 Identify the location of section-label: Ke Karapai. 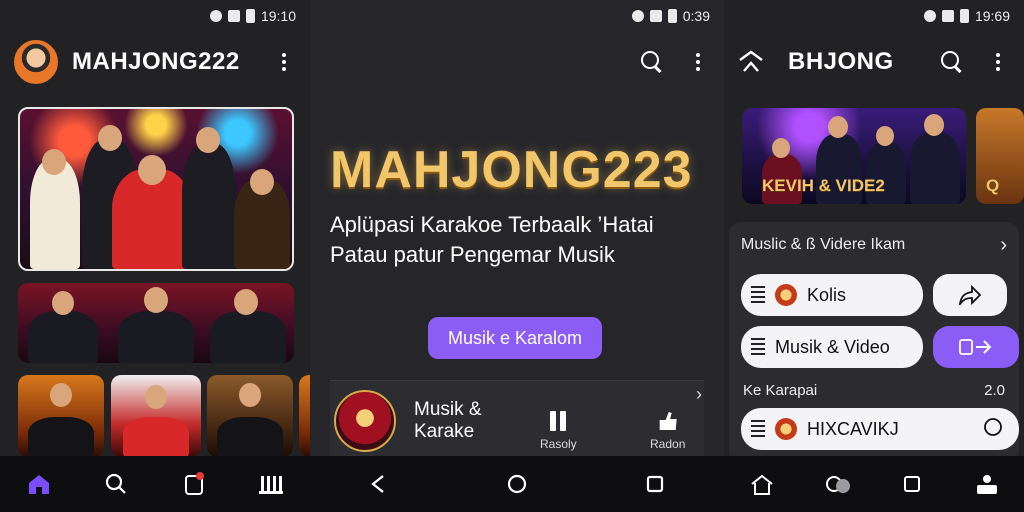
(780, 390).